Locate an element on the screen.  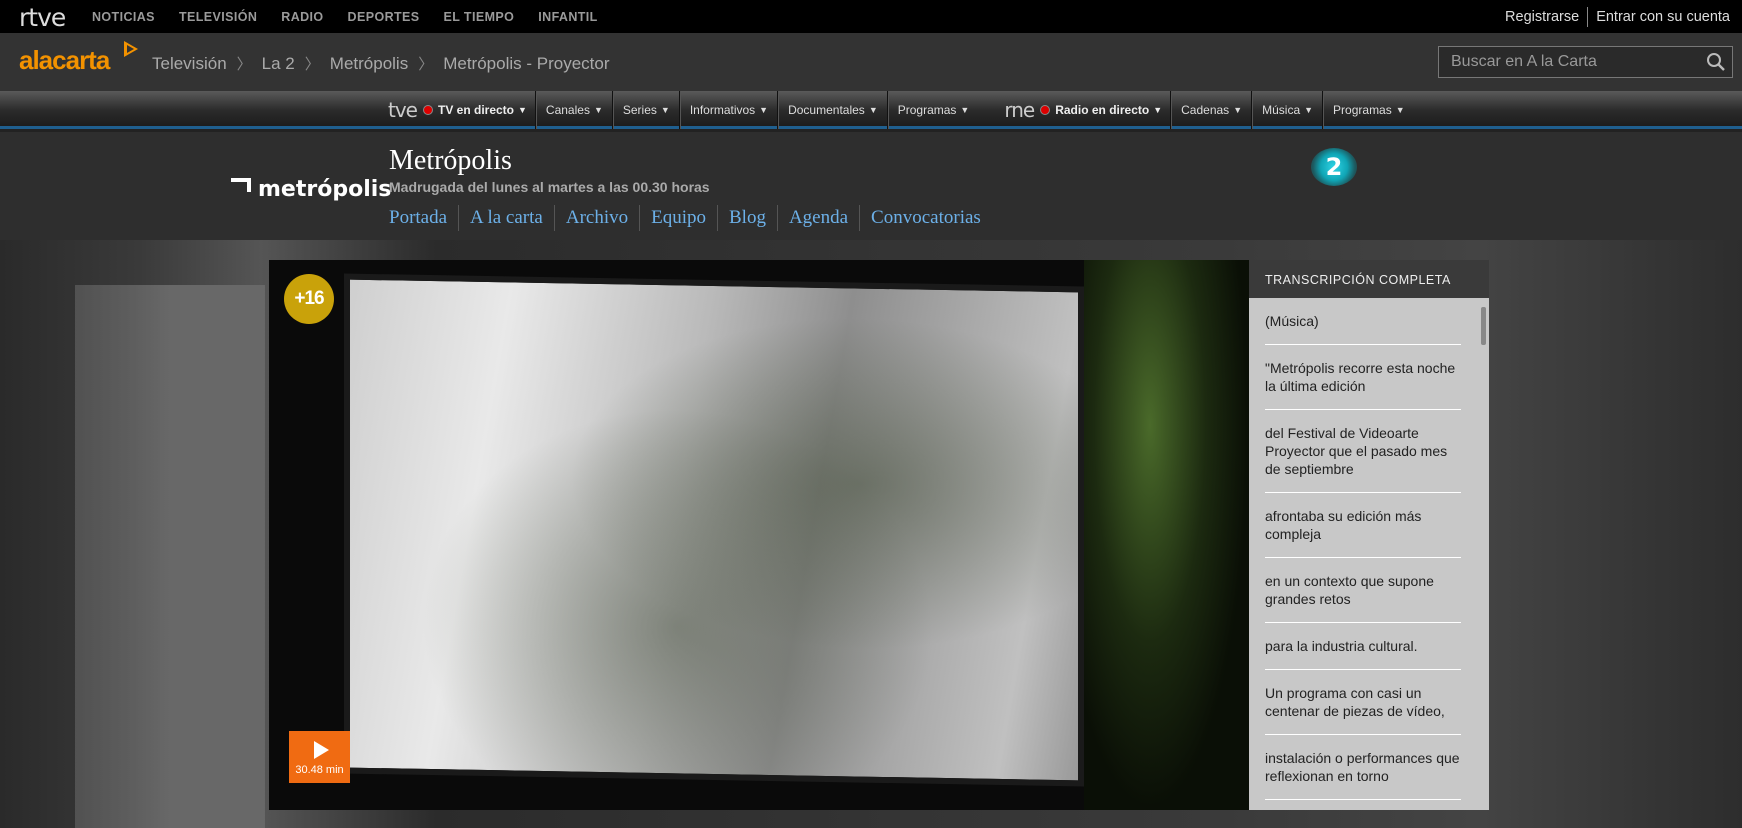
play-icon is located at coordinates (321, 750).